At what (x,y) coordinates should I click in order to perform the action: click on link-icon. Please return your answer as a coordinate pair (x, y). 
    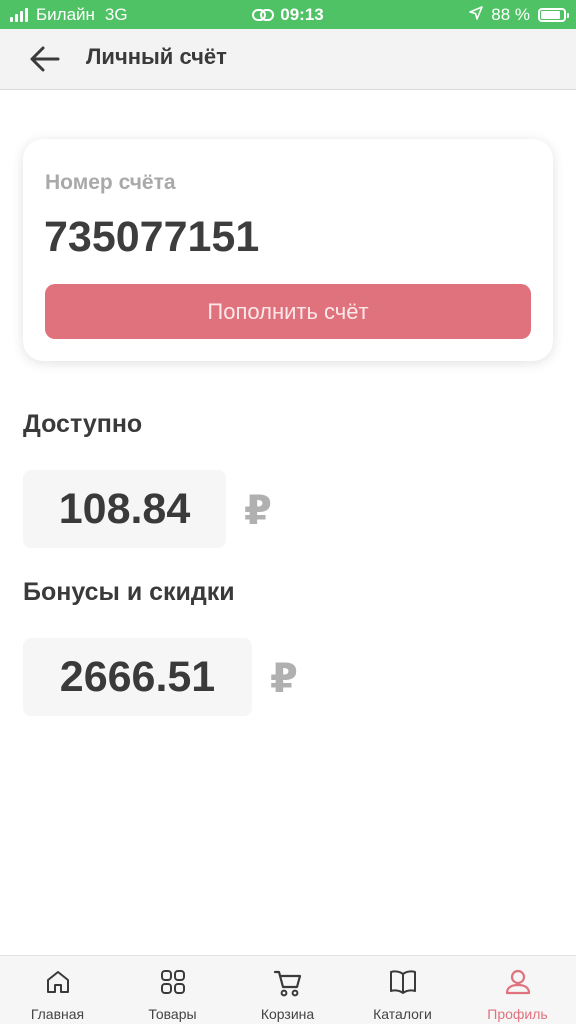
    Looking at the image, I should click on (263, 17).